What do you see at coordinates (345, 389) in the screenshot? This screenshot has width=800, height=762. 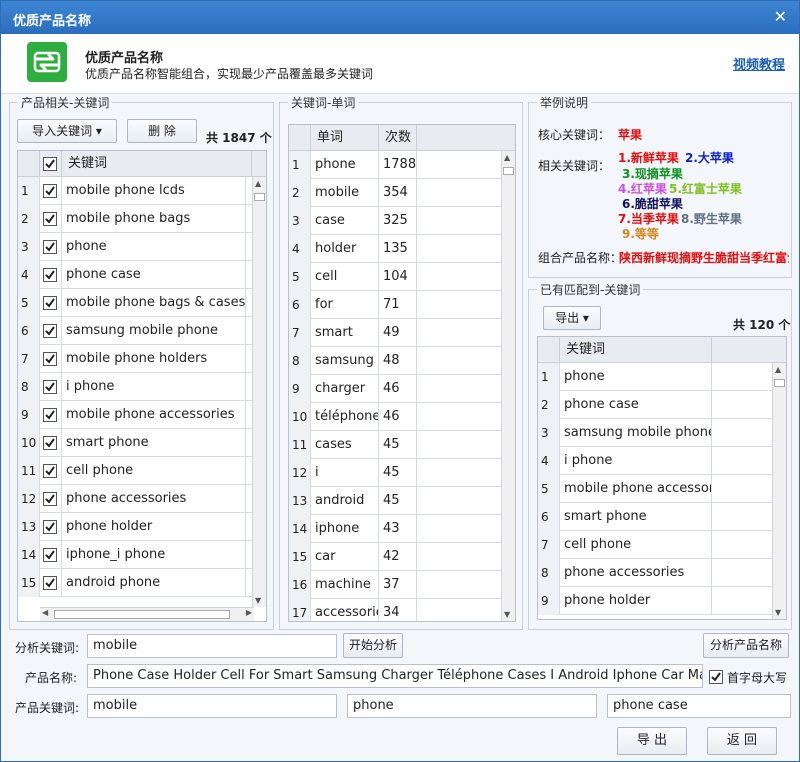 I see `word-cell: charger` at bounding box center [345, 389].